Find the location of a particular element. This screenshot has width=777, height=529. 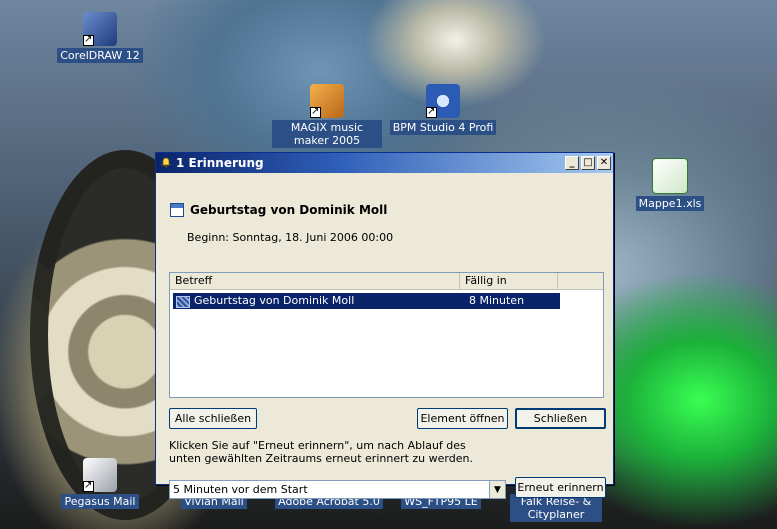

appointment-icon is located at coordinates (183, 302).